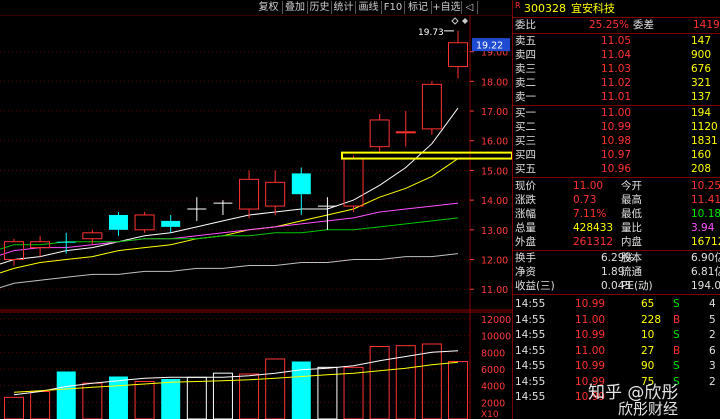 The width and height of the screenshot is (720, 419). Describe the element at coordinates (393, 7) in the screenshot. I see `toolbar-button: F10` at that location.